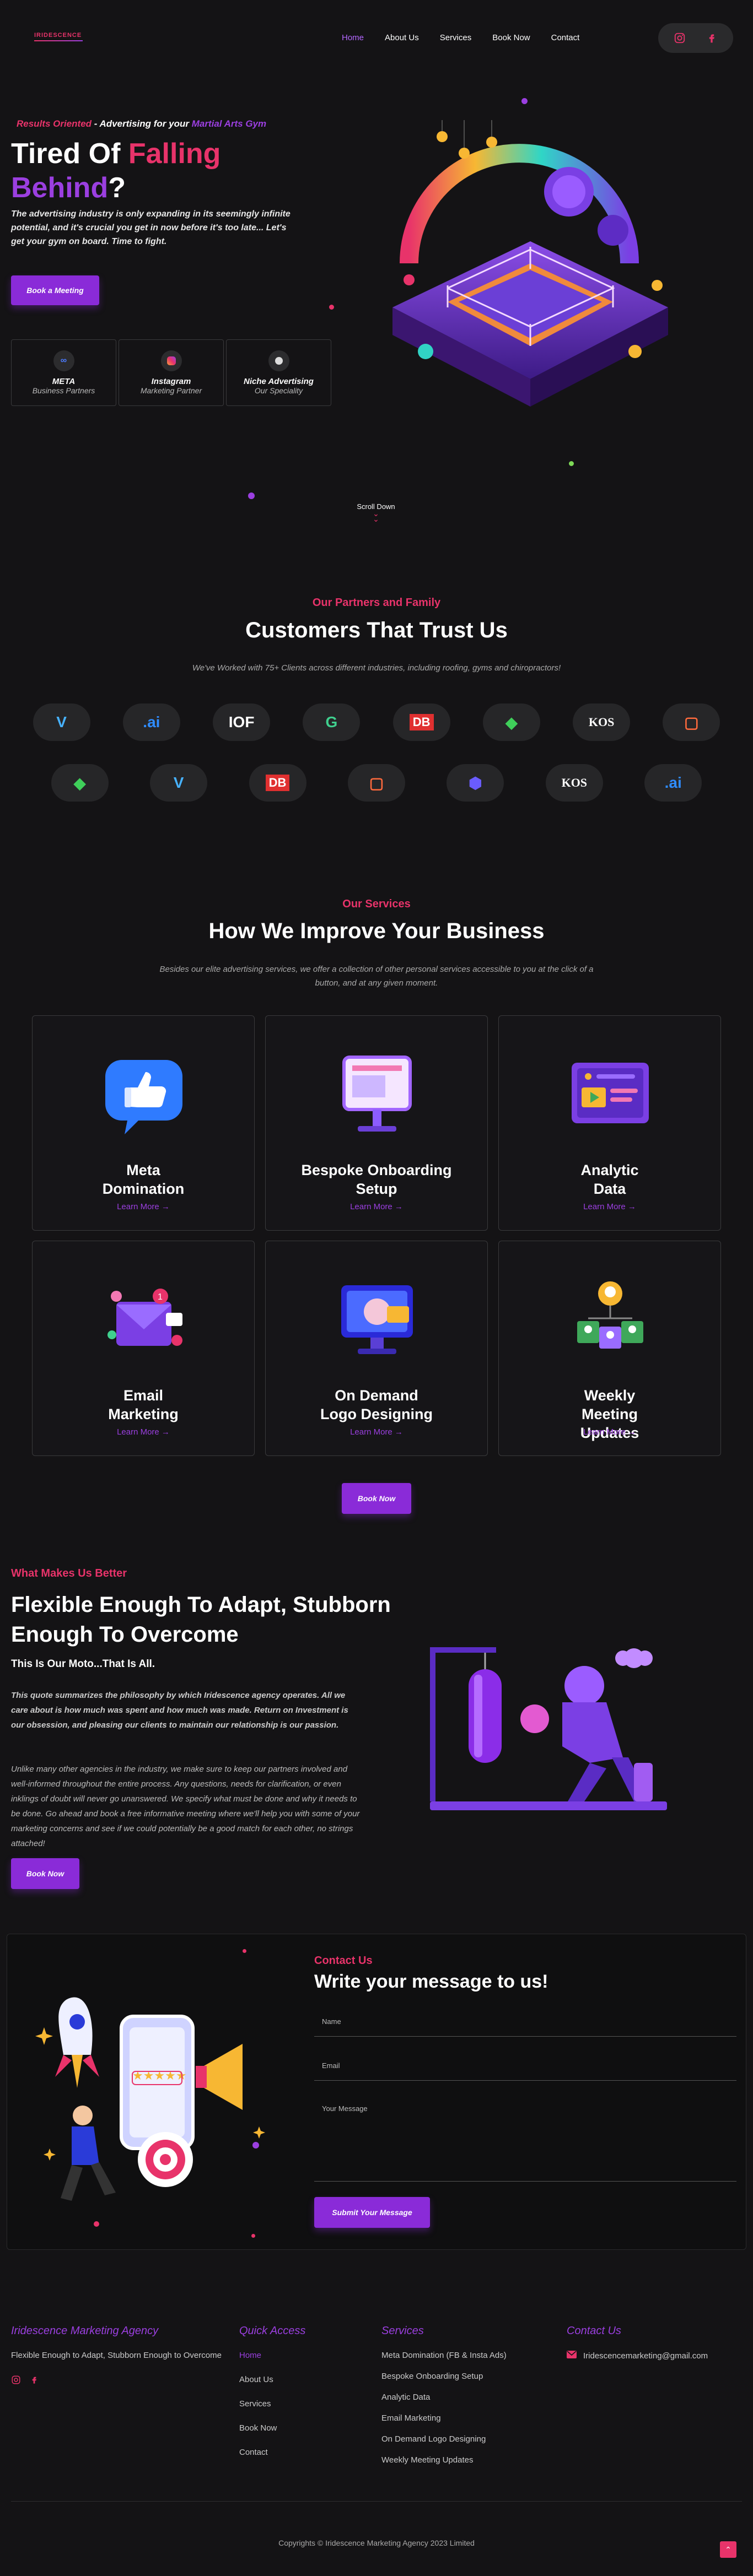 This screenshot has height=2576, width=753. I want to click on message-placeholder: Your Message, so click(345, 2108).